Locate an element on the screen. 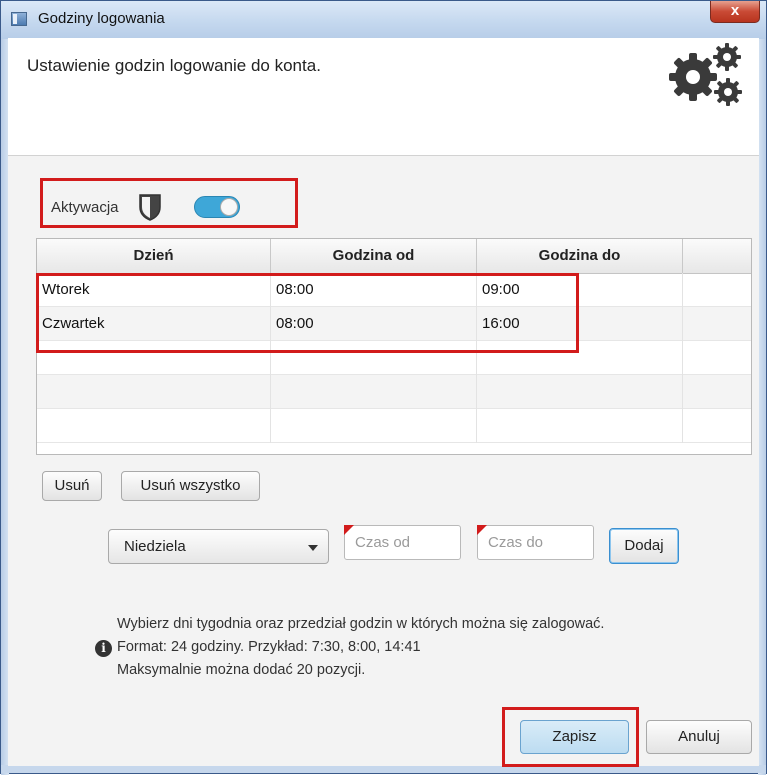 This screenshot has width=769, height=776. save-highlight is located at coordinates (570, 737).